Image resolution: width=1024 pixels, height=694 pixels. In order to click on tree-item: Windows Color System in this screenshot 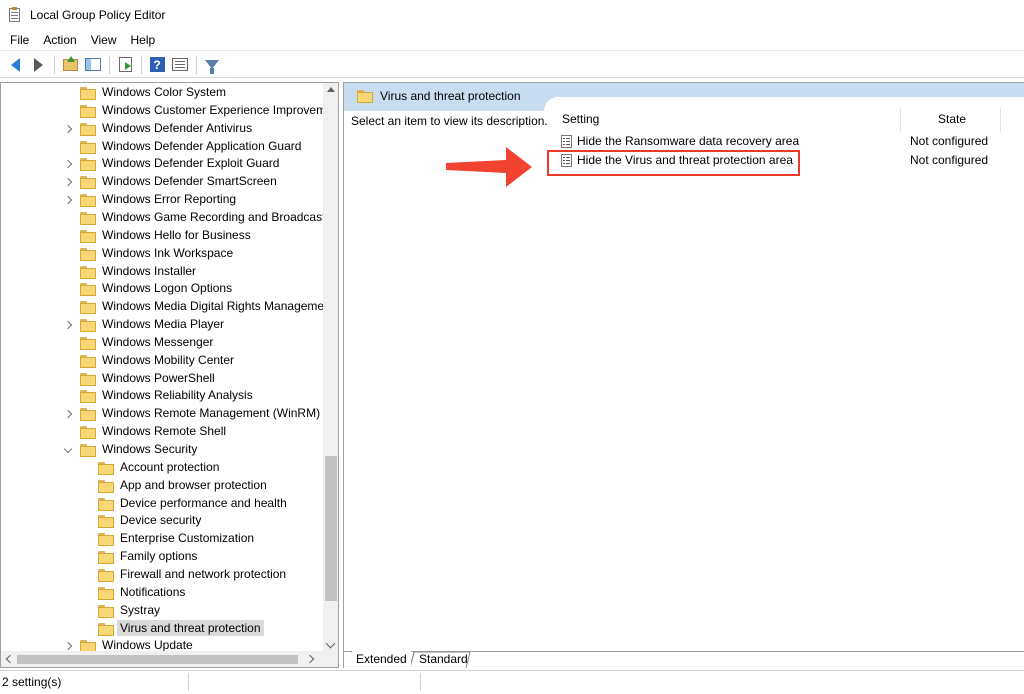, I will do `click(162, 93)`.